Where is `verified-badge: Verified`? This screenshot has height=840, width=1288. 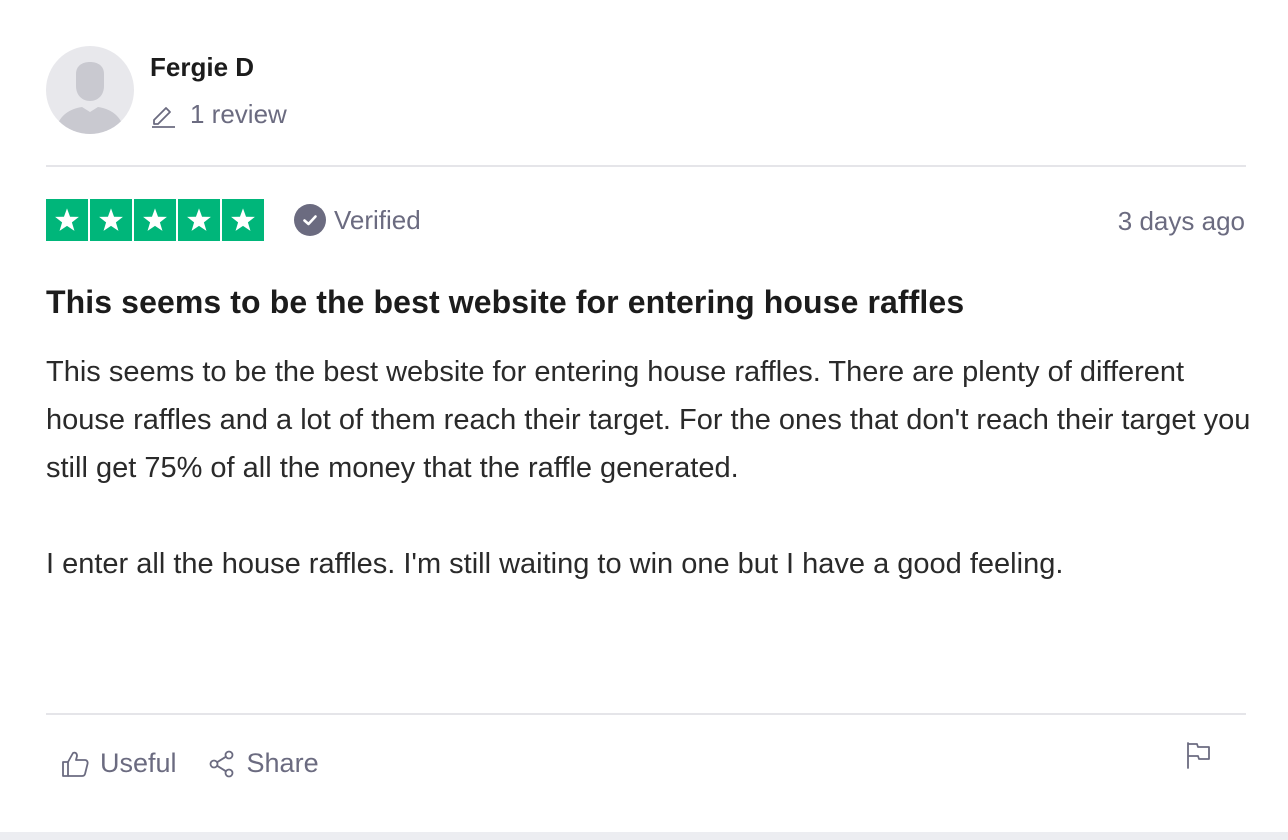
verified-badge: Verified is located at coordinates (357, 220).